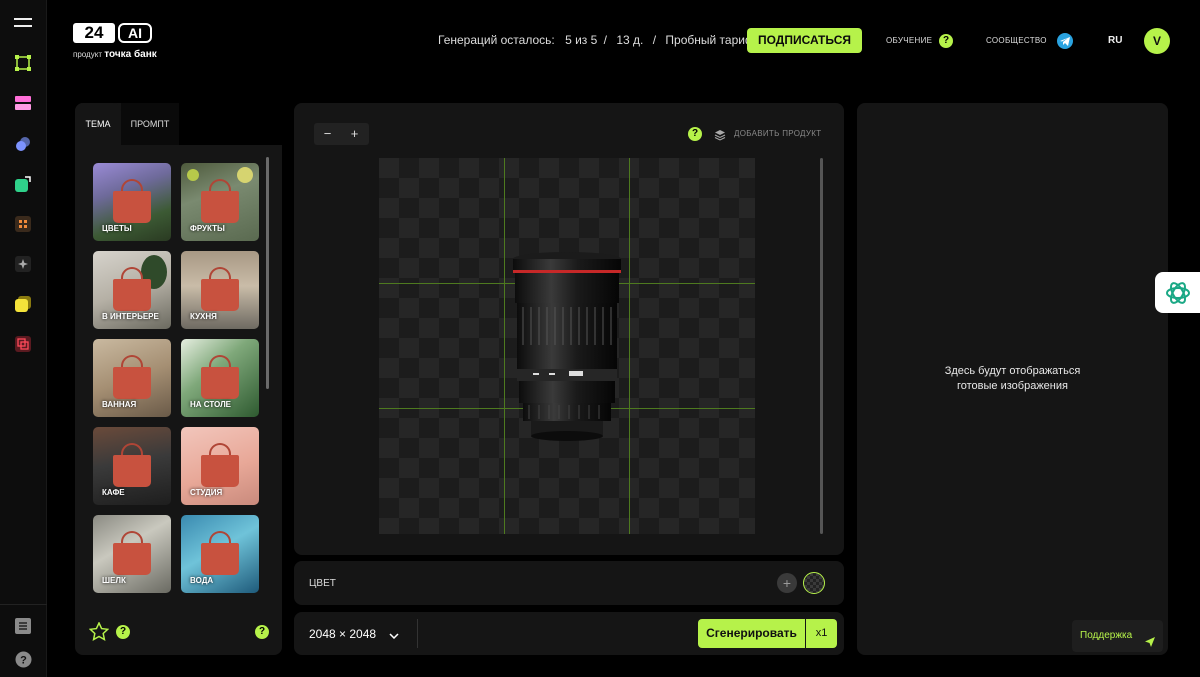 The width and height of the screenshot is (1200, 677). I want to click on generations-count: 5 из 5, so click(581, 40).